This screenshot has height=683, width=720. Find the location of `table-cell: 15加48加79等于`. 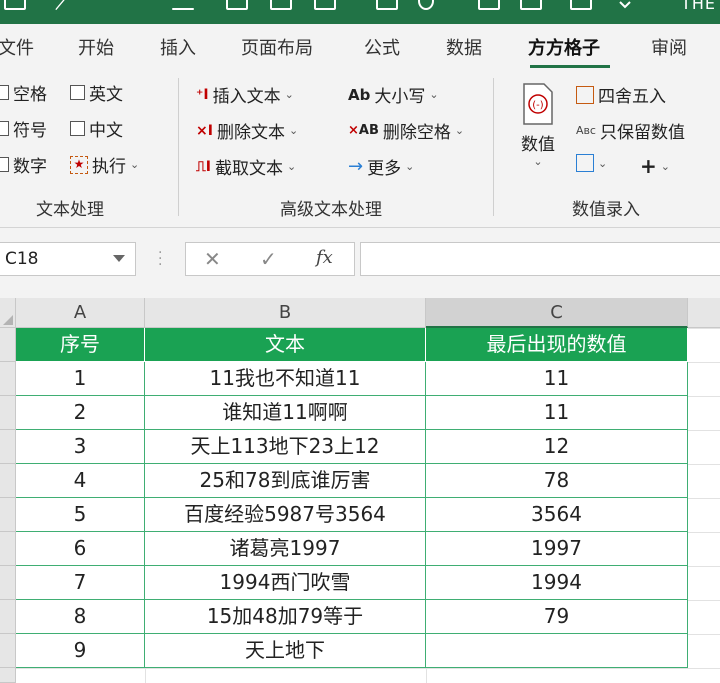

table-cell: 15加48加79等于 is located at coordinates (285, 617).